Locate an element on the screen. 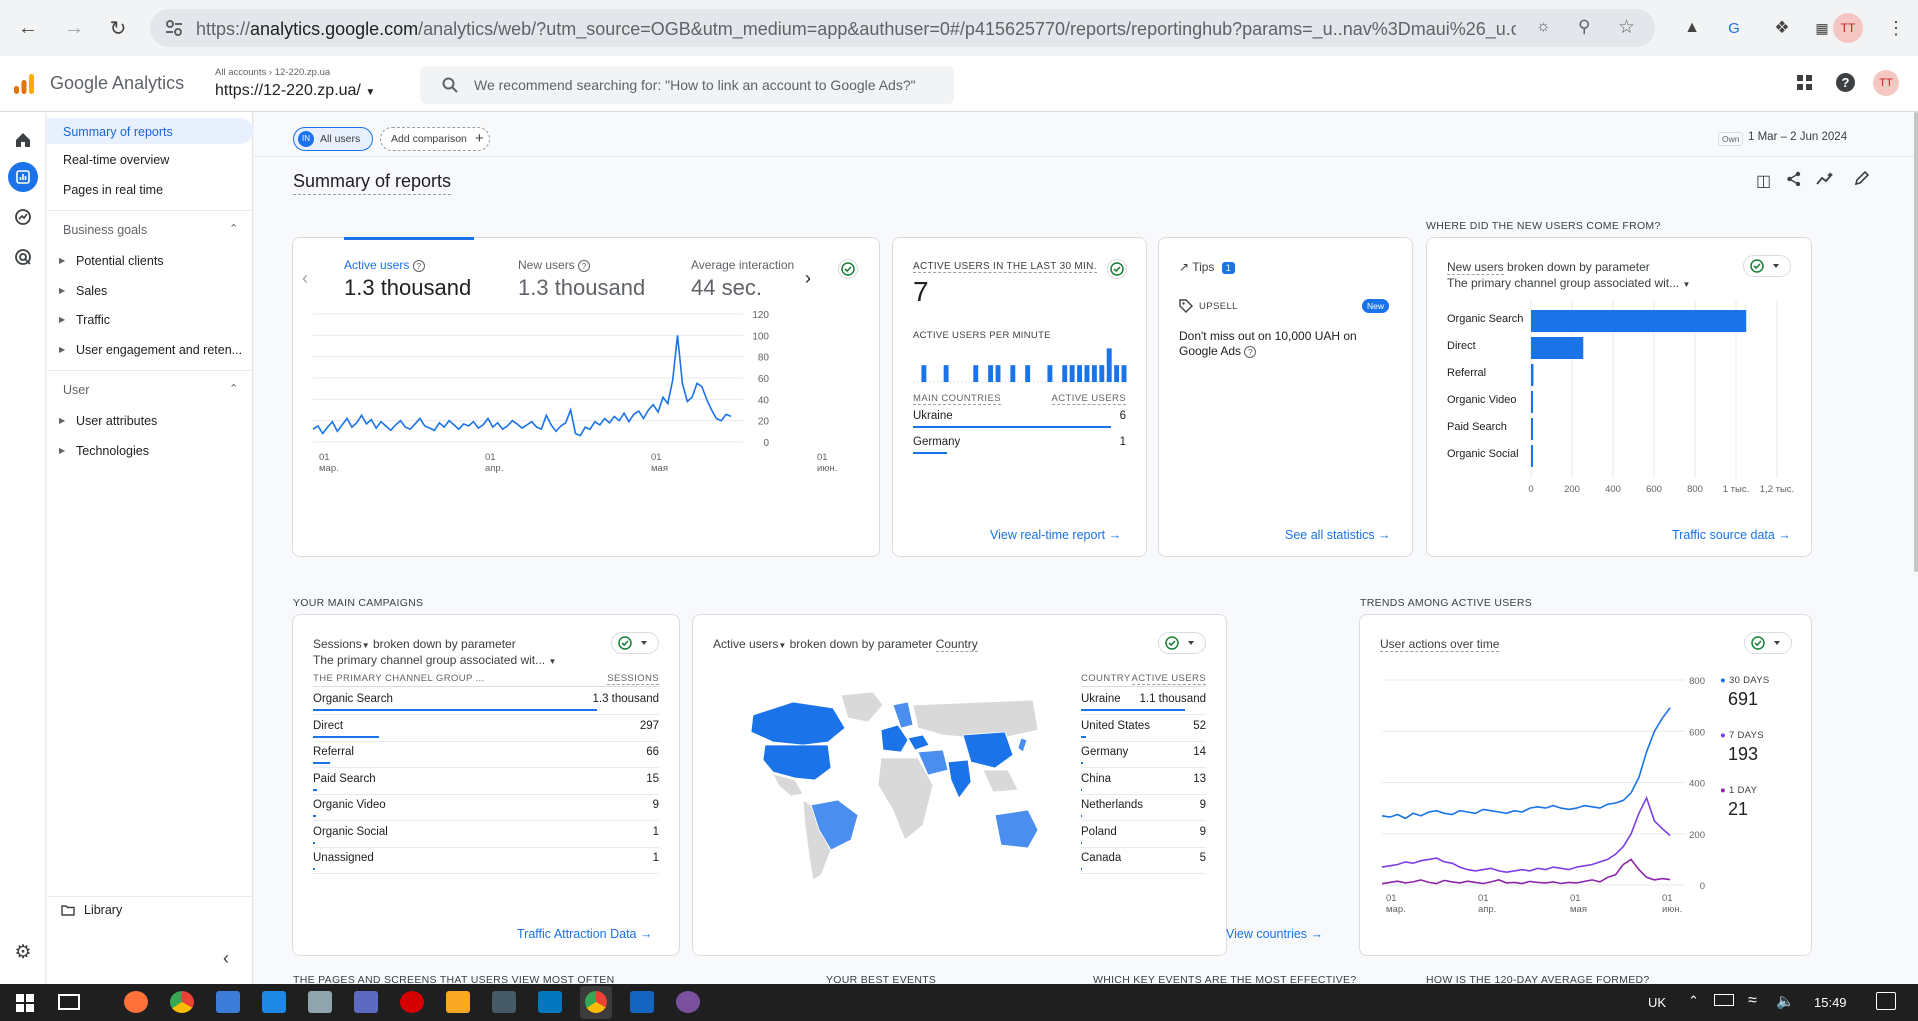 This screenshot has width=1918, height=1021. viber-icon is located at coordinates (688, 1002).